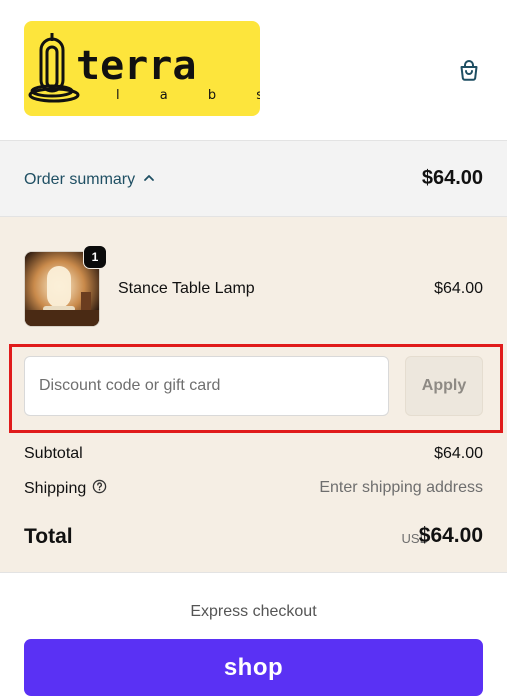 This screenshot has width=507, height=700. I want to click on quantity-badge: 1, so click(95, 257).